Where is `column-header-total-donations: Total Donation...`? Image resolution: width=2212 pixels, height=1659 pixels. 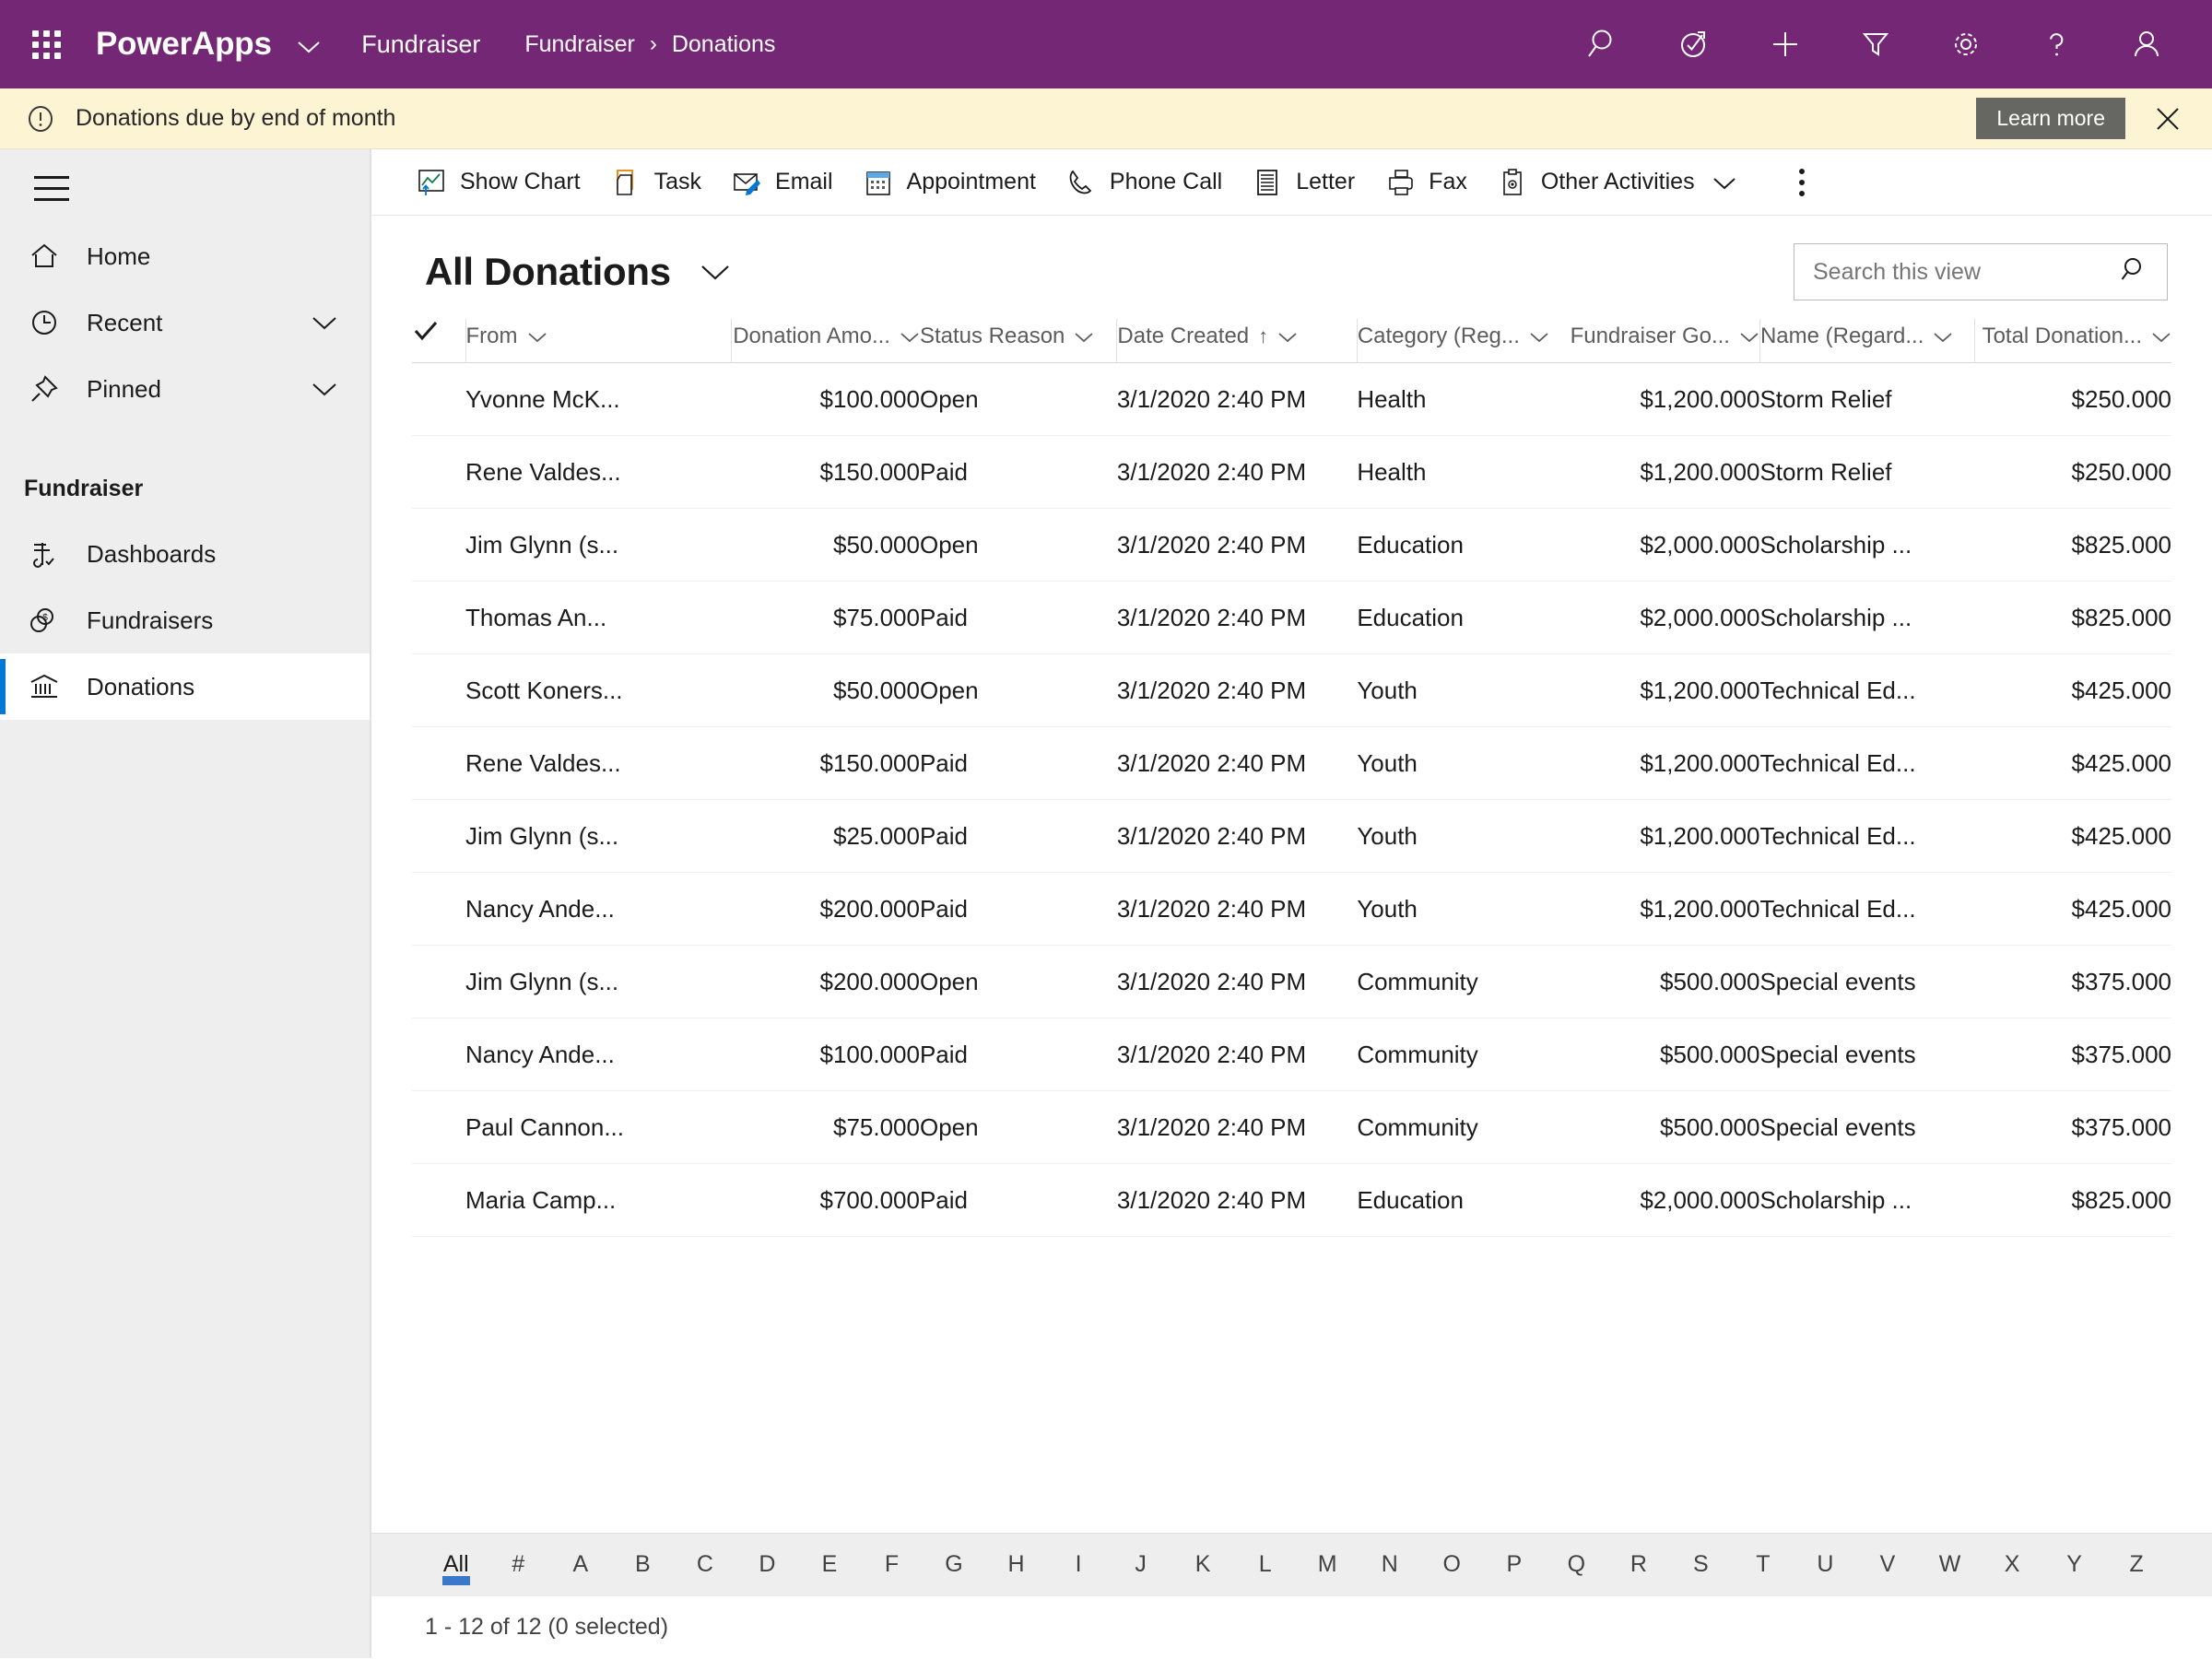 column-header-total-donations: Total Donation... is located at coordinates (2072, 341).